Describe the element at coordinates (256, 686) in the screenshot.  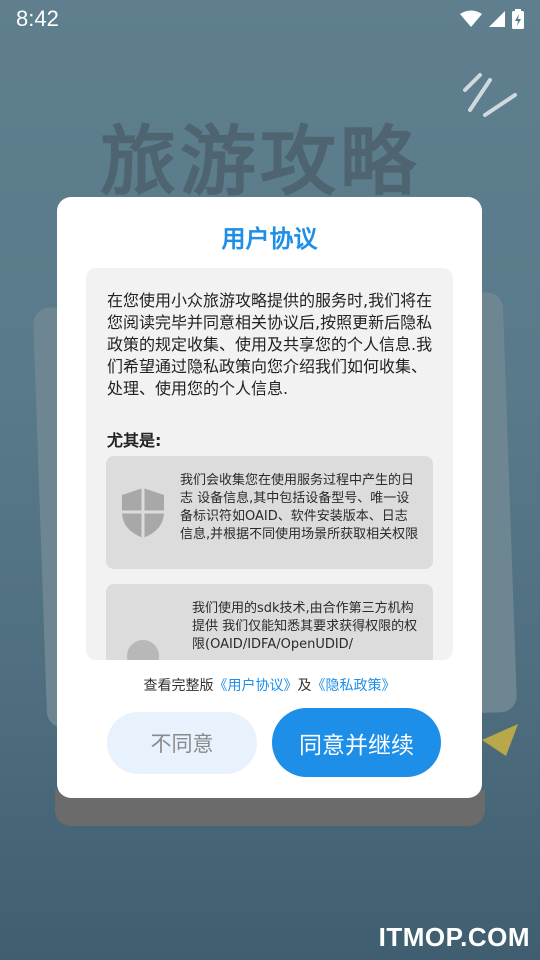
I see `user-agreement-link: 《用户协议》` at that location.